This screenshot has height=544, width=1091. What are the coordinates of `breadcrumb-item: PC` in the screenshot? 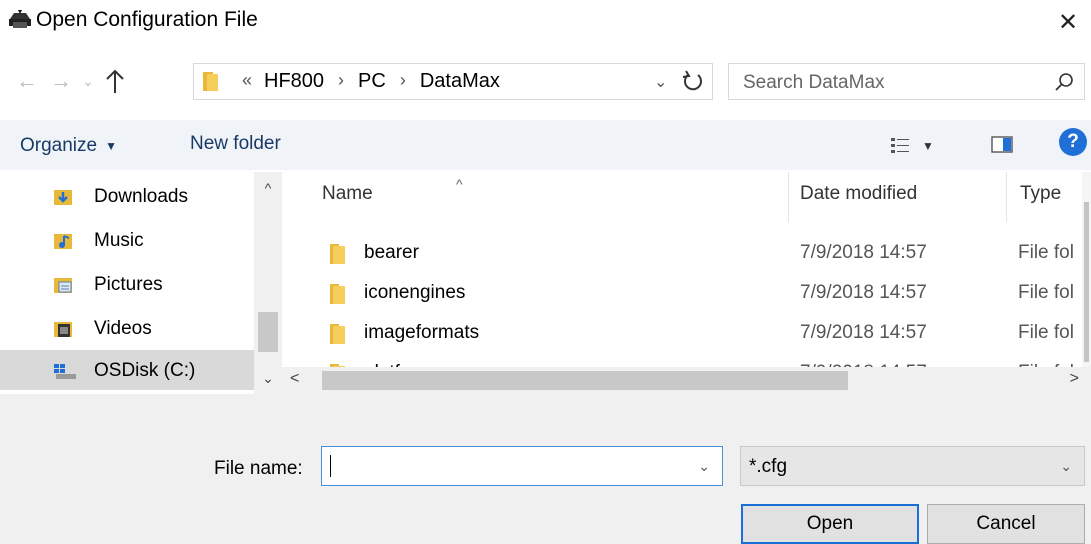 It's located at (372, 81).